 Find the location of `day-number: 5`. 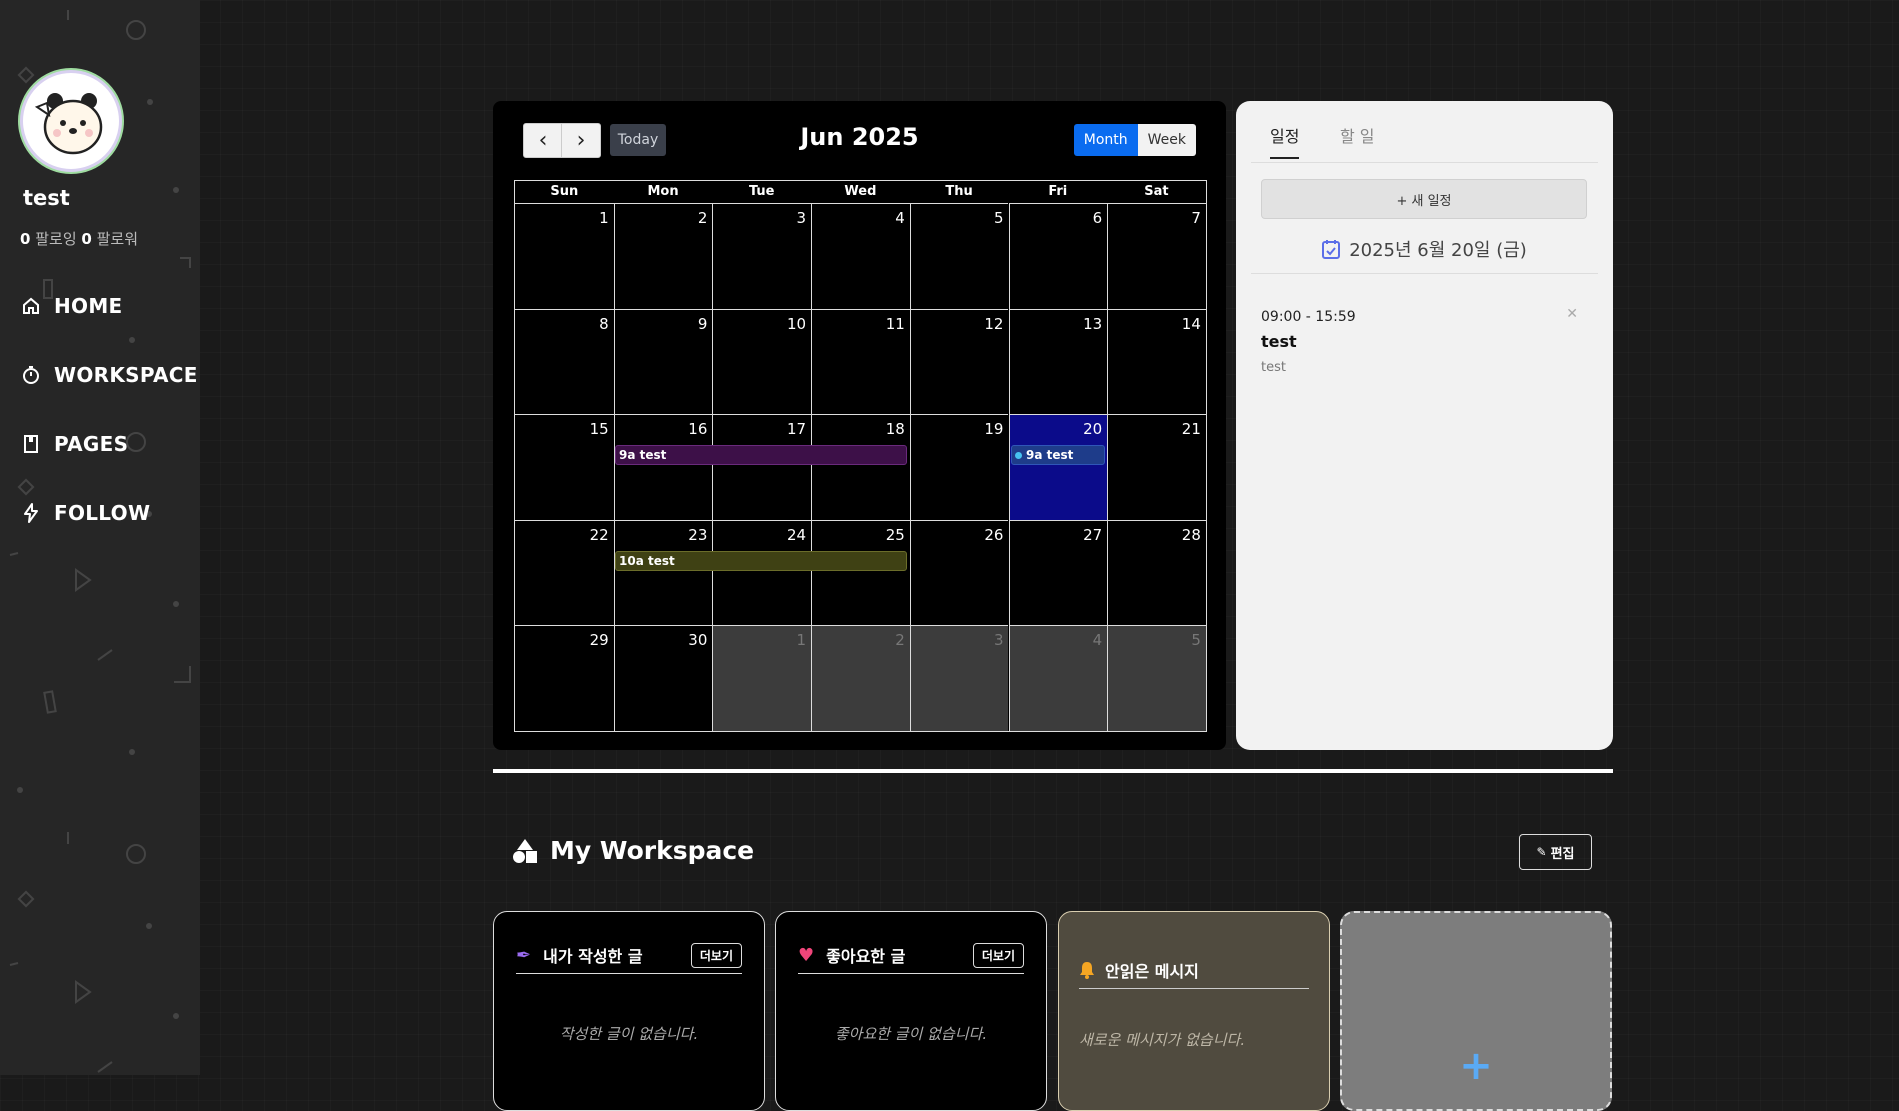

day-number: 5 is located at coordinates (998, 218).